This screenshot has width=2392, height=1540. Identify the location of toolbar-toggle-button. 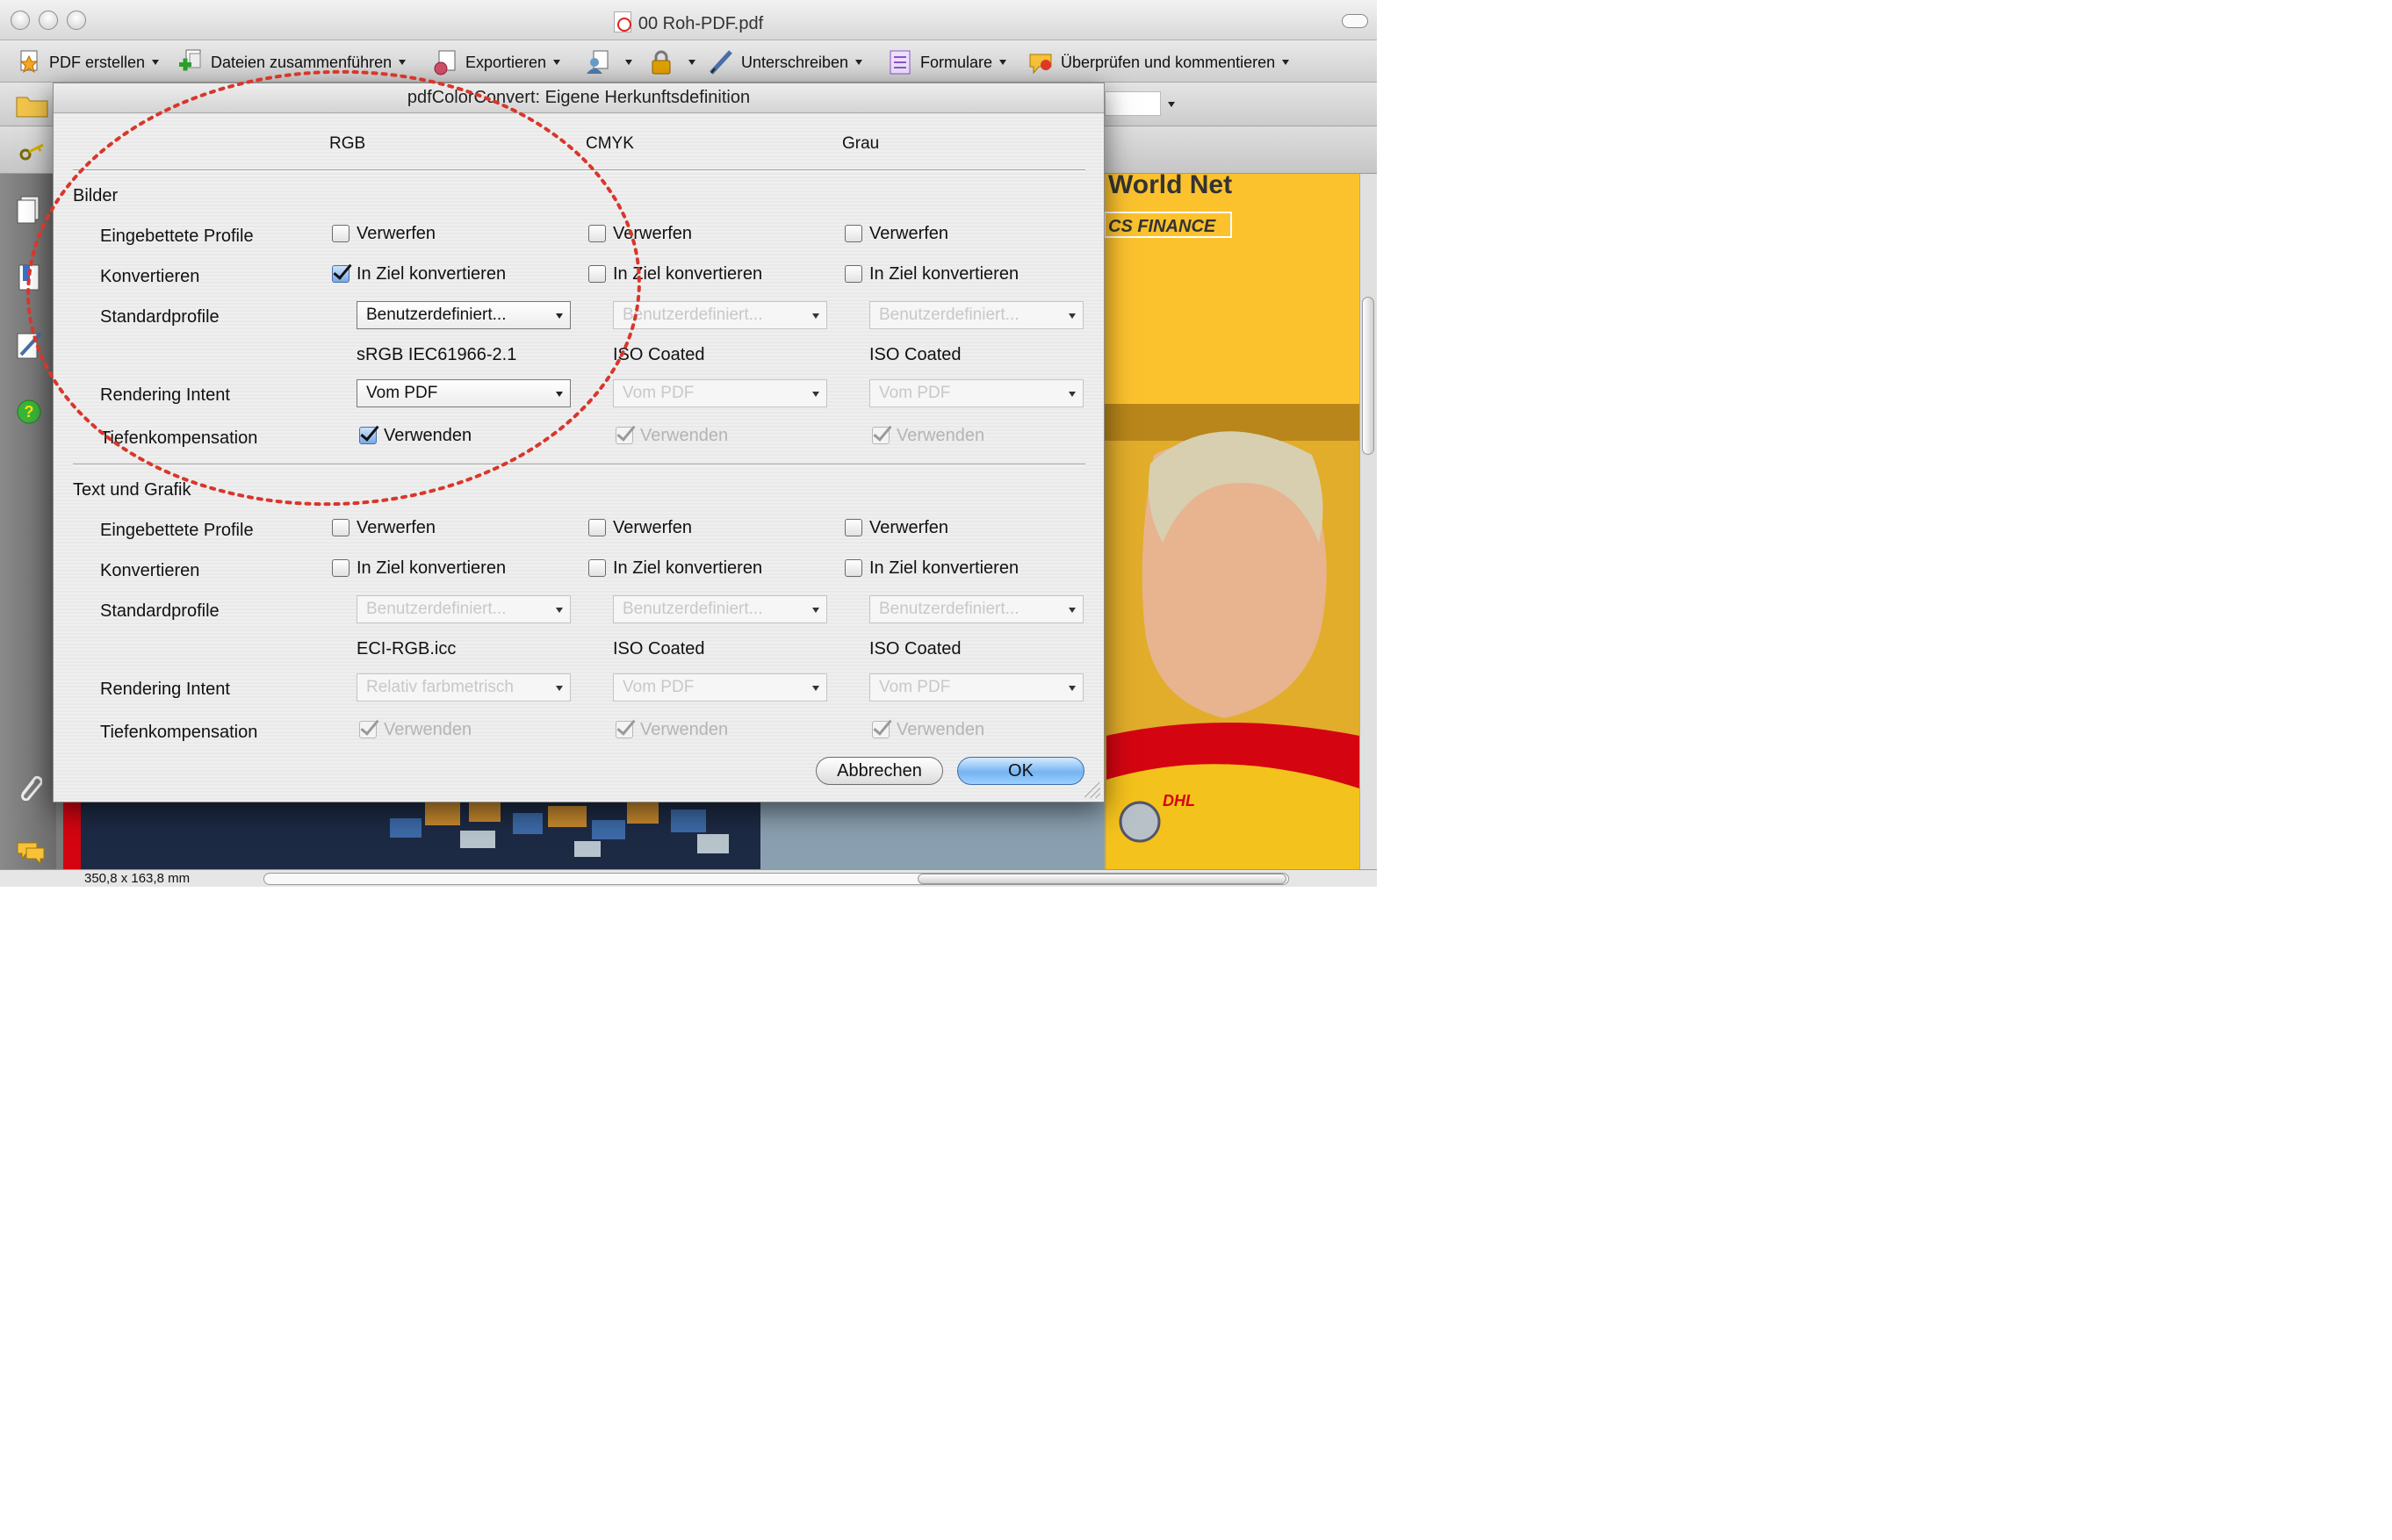
(1355, 21).